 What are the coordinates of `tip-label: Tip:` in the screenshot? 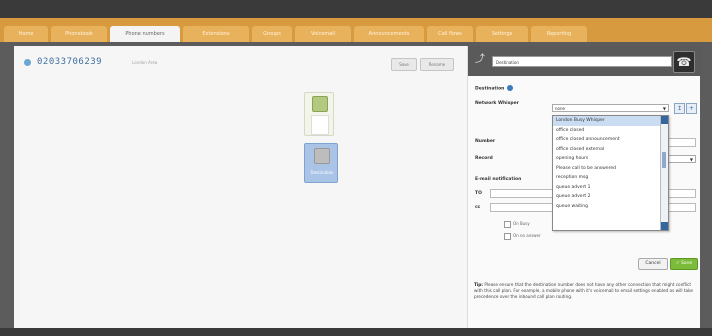 It's located at (478, 284).